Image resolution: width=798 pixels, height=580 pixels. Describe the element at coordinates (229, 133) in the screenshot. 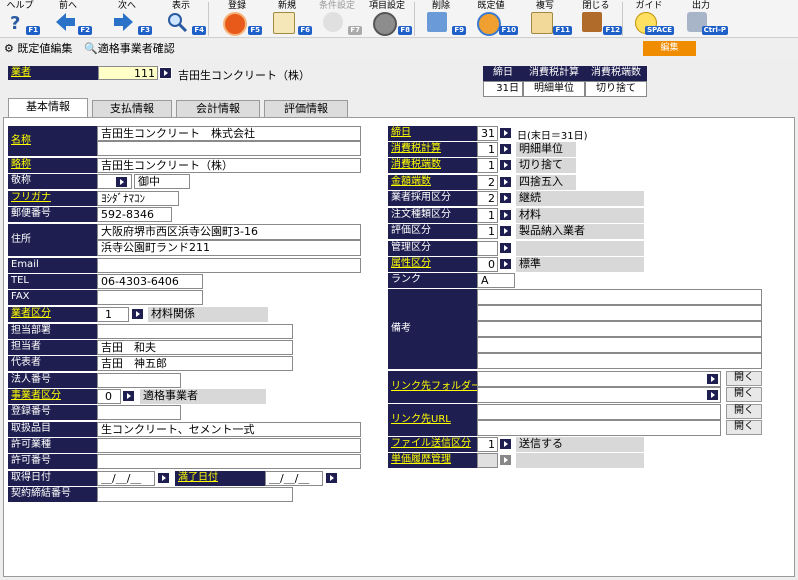

I see `name-field-1: 吉田生コンクリート 株式会社` at that location.